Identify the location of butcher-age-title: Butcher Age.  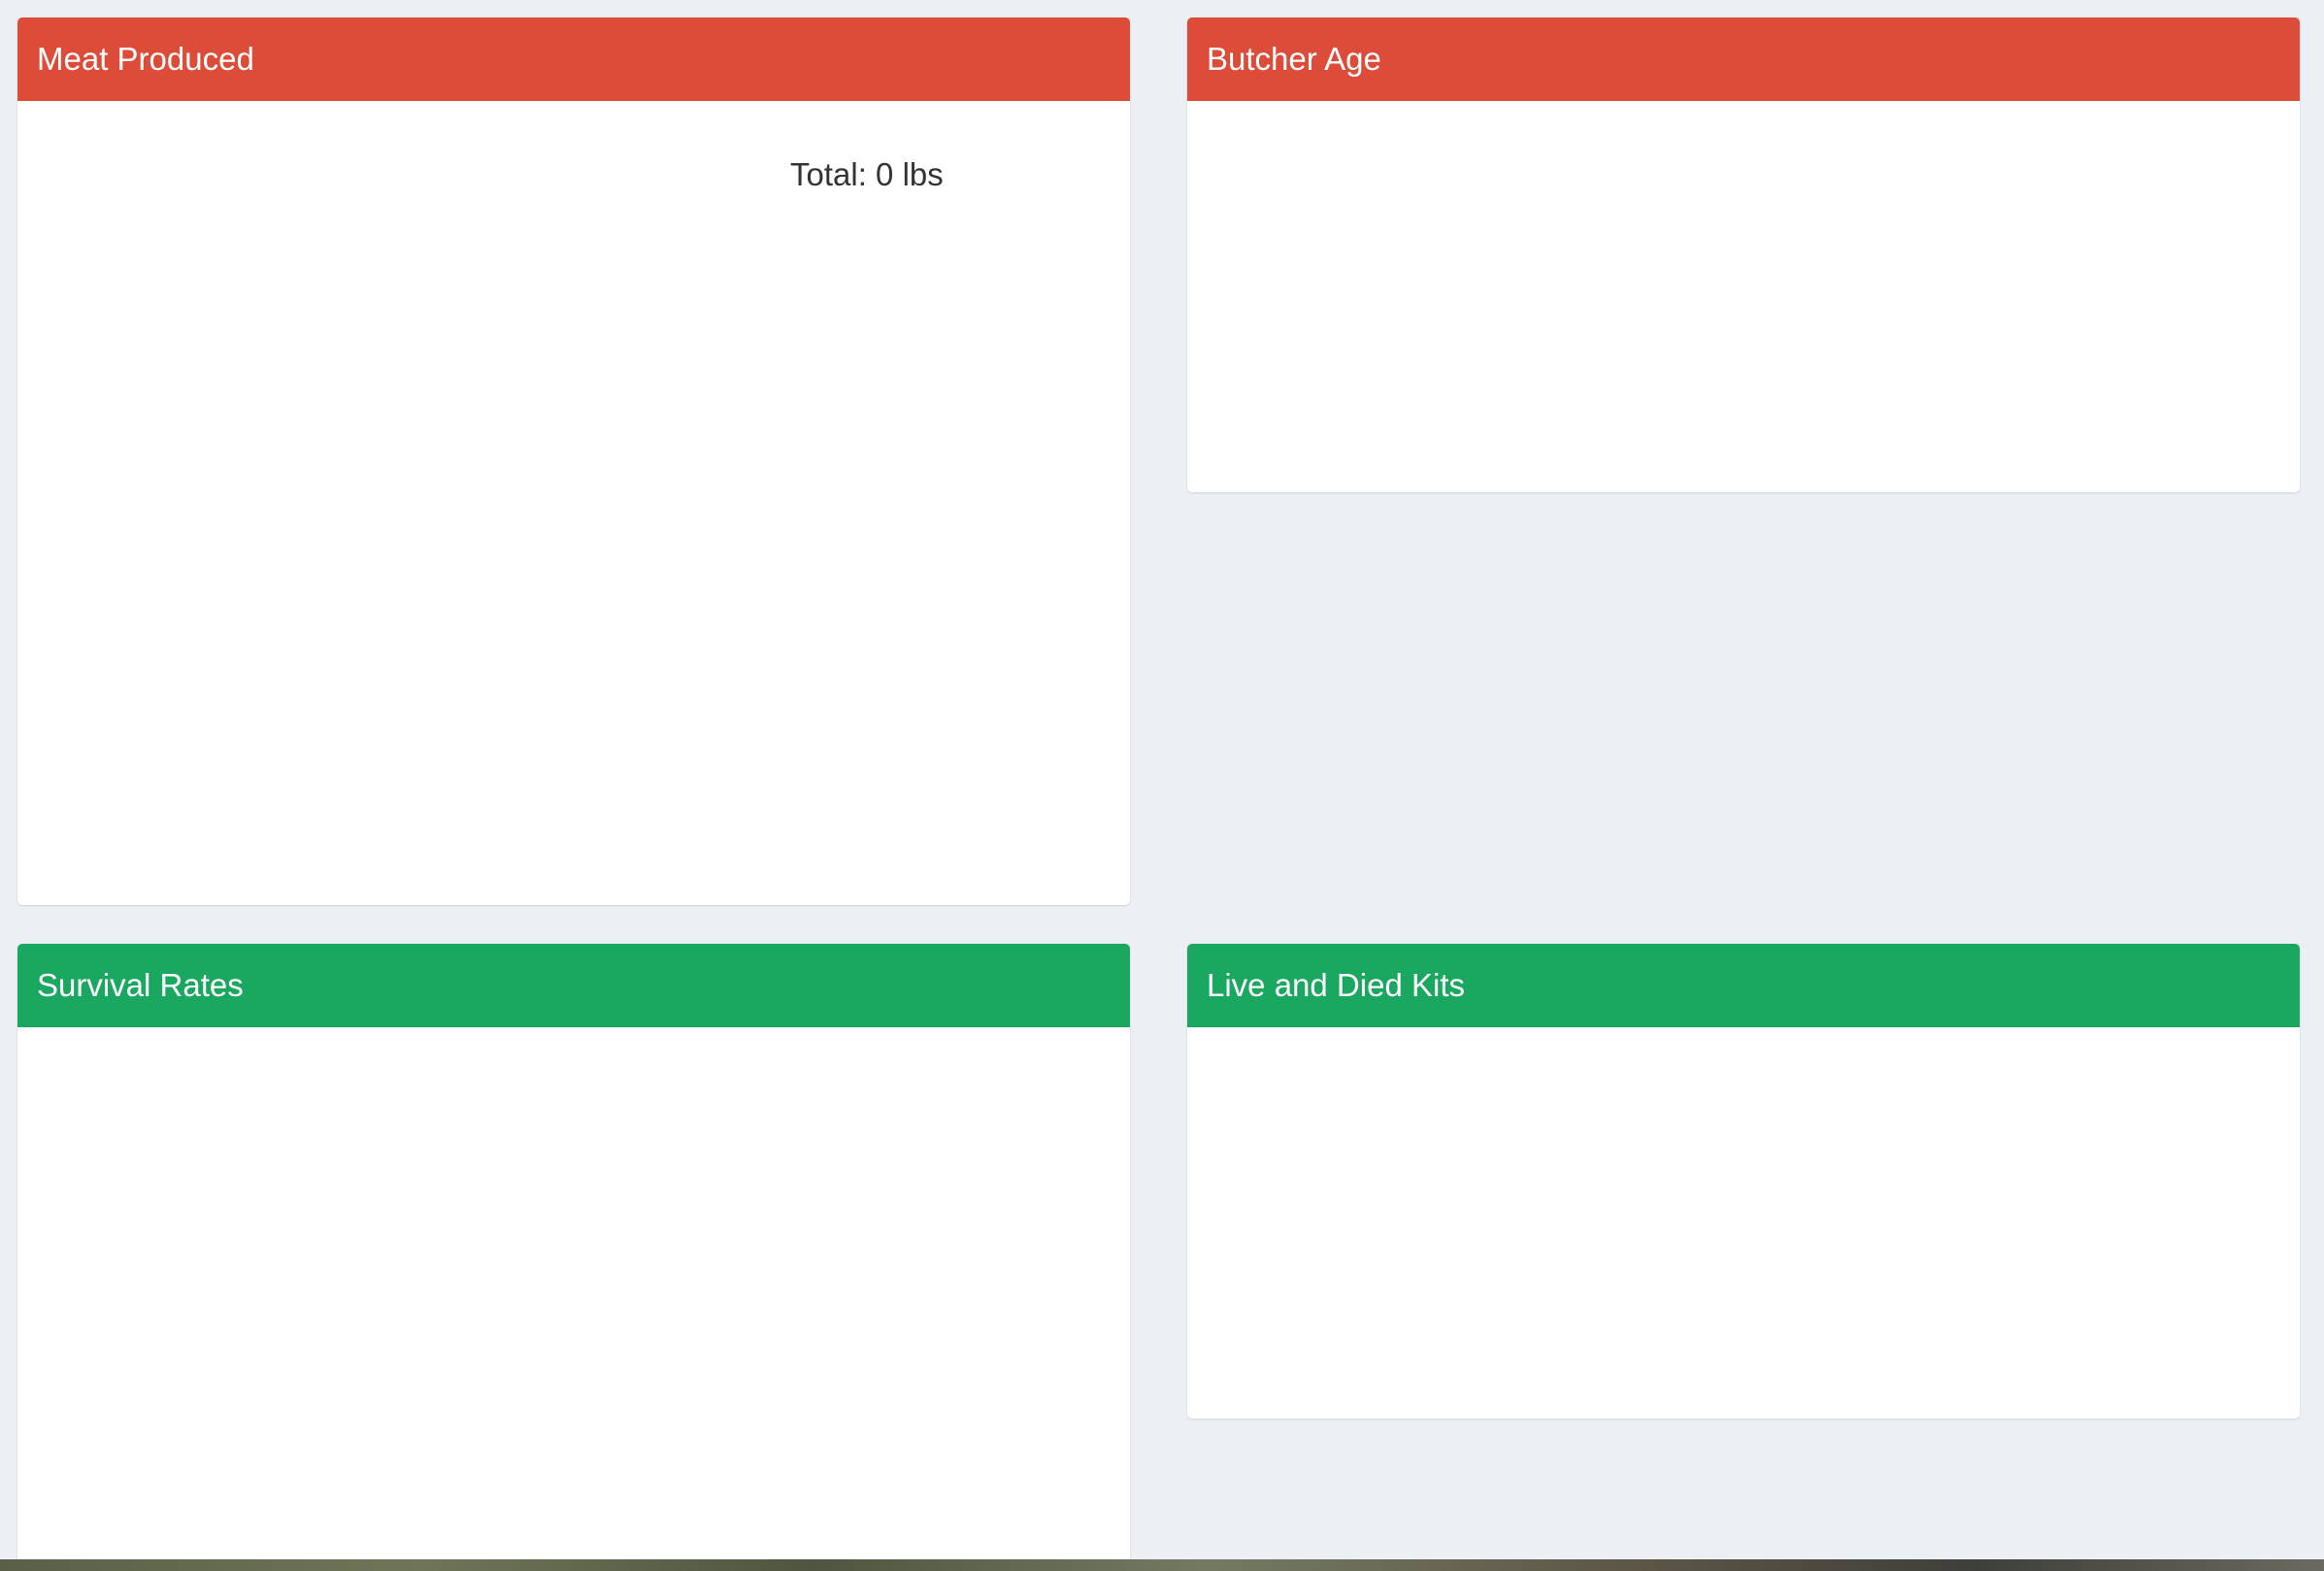
(1294, 59).